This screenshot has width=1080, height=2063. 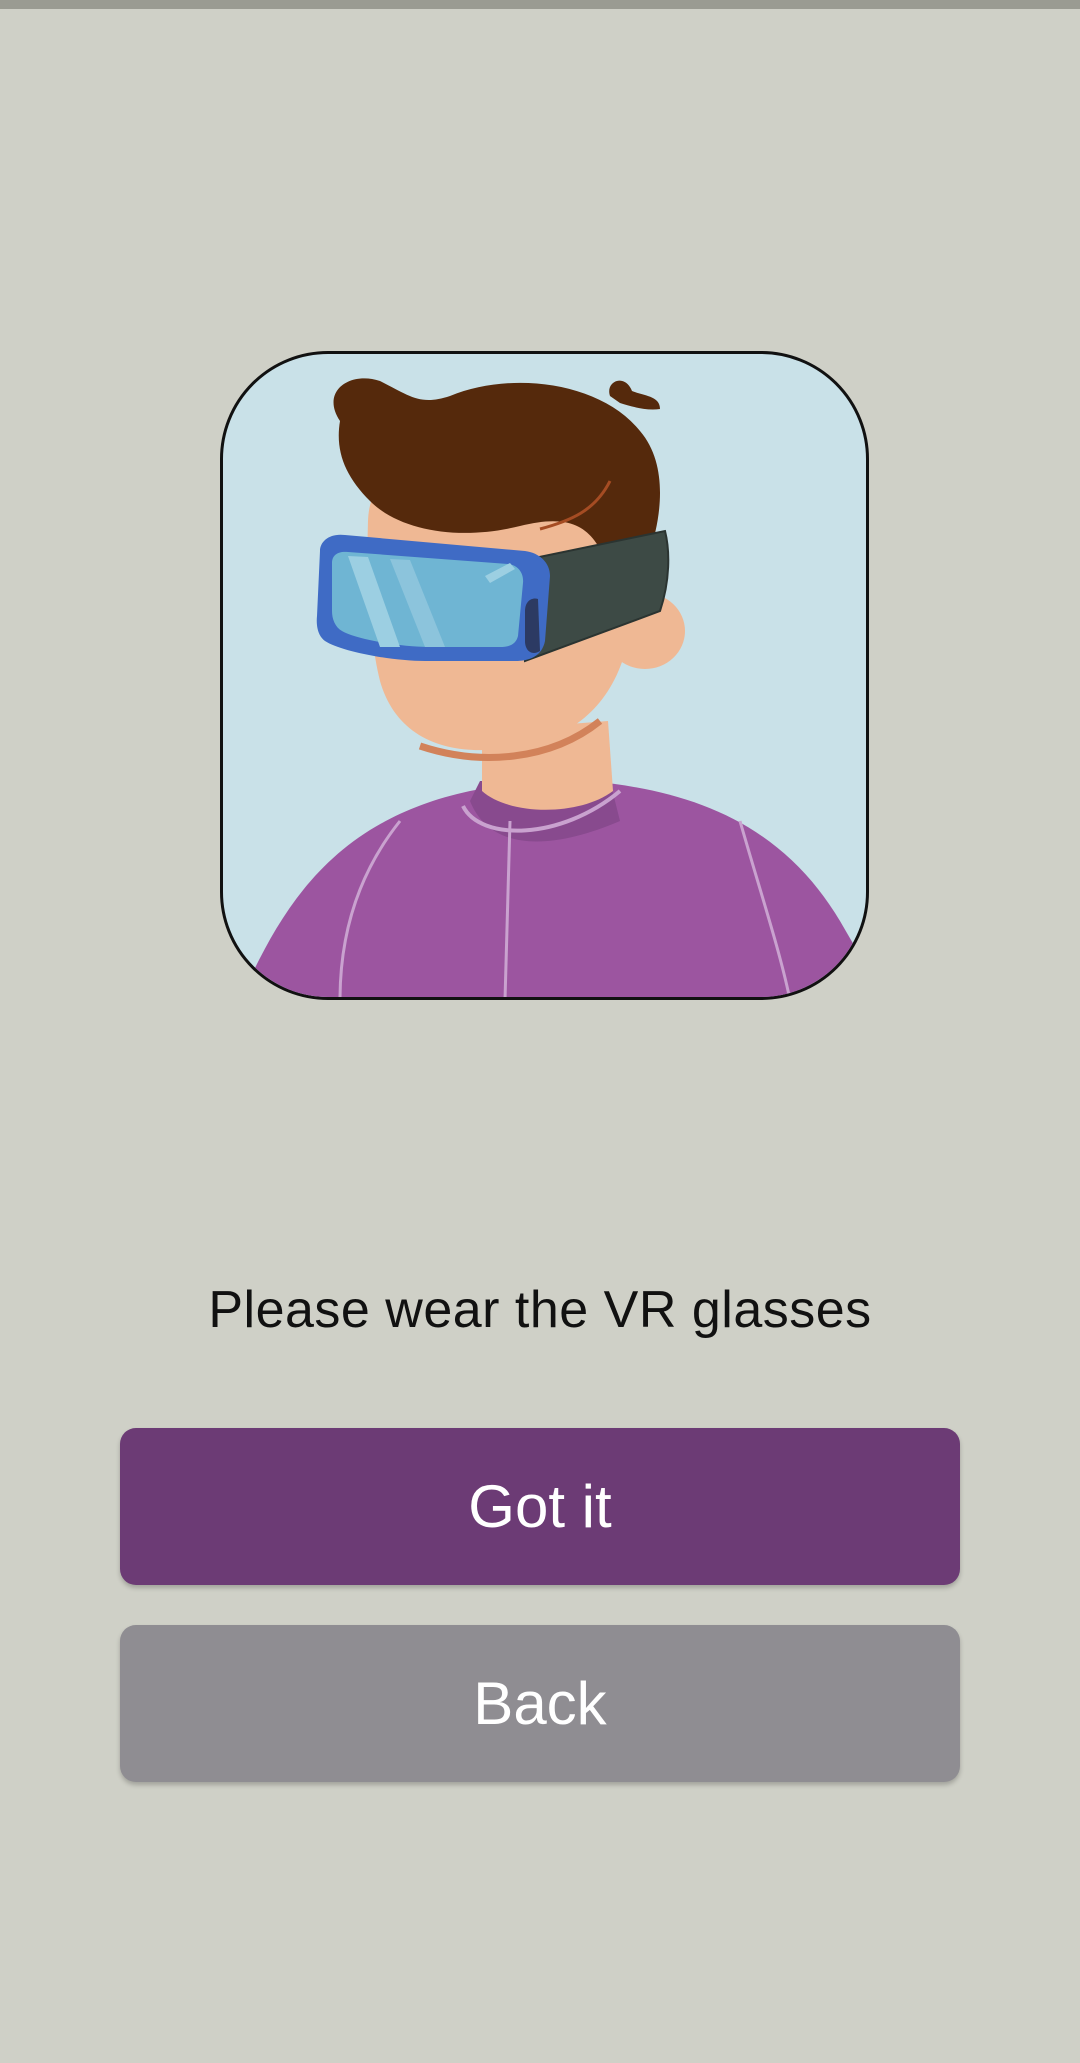 I want to click on status-bar-strip, so click(x=540, y=4).